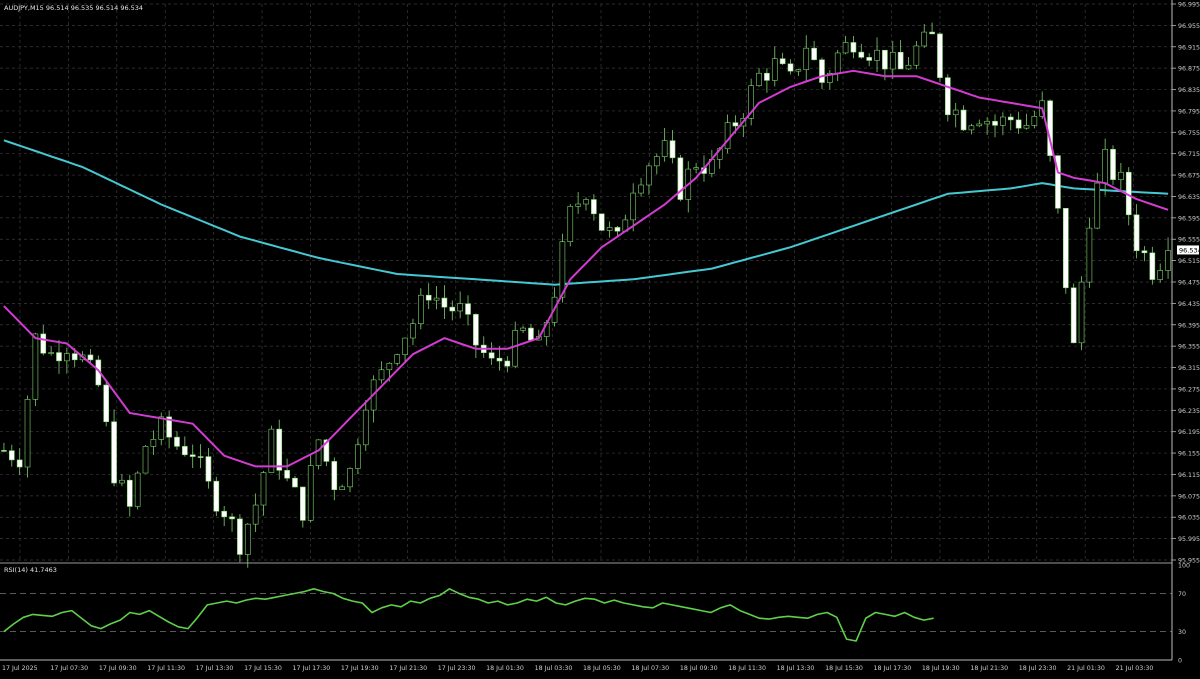 This screenshot has width=1200, height=679. I want to click on price-tick-label: 96.355, so click(1189, 347).